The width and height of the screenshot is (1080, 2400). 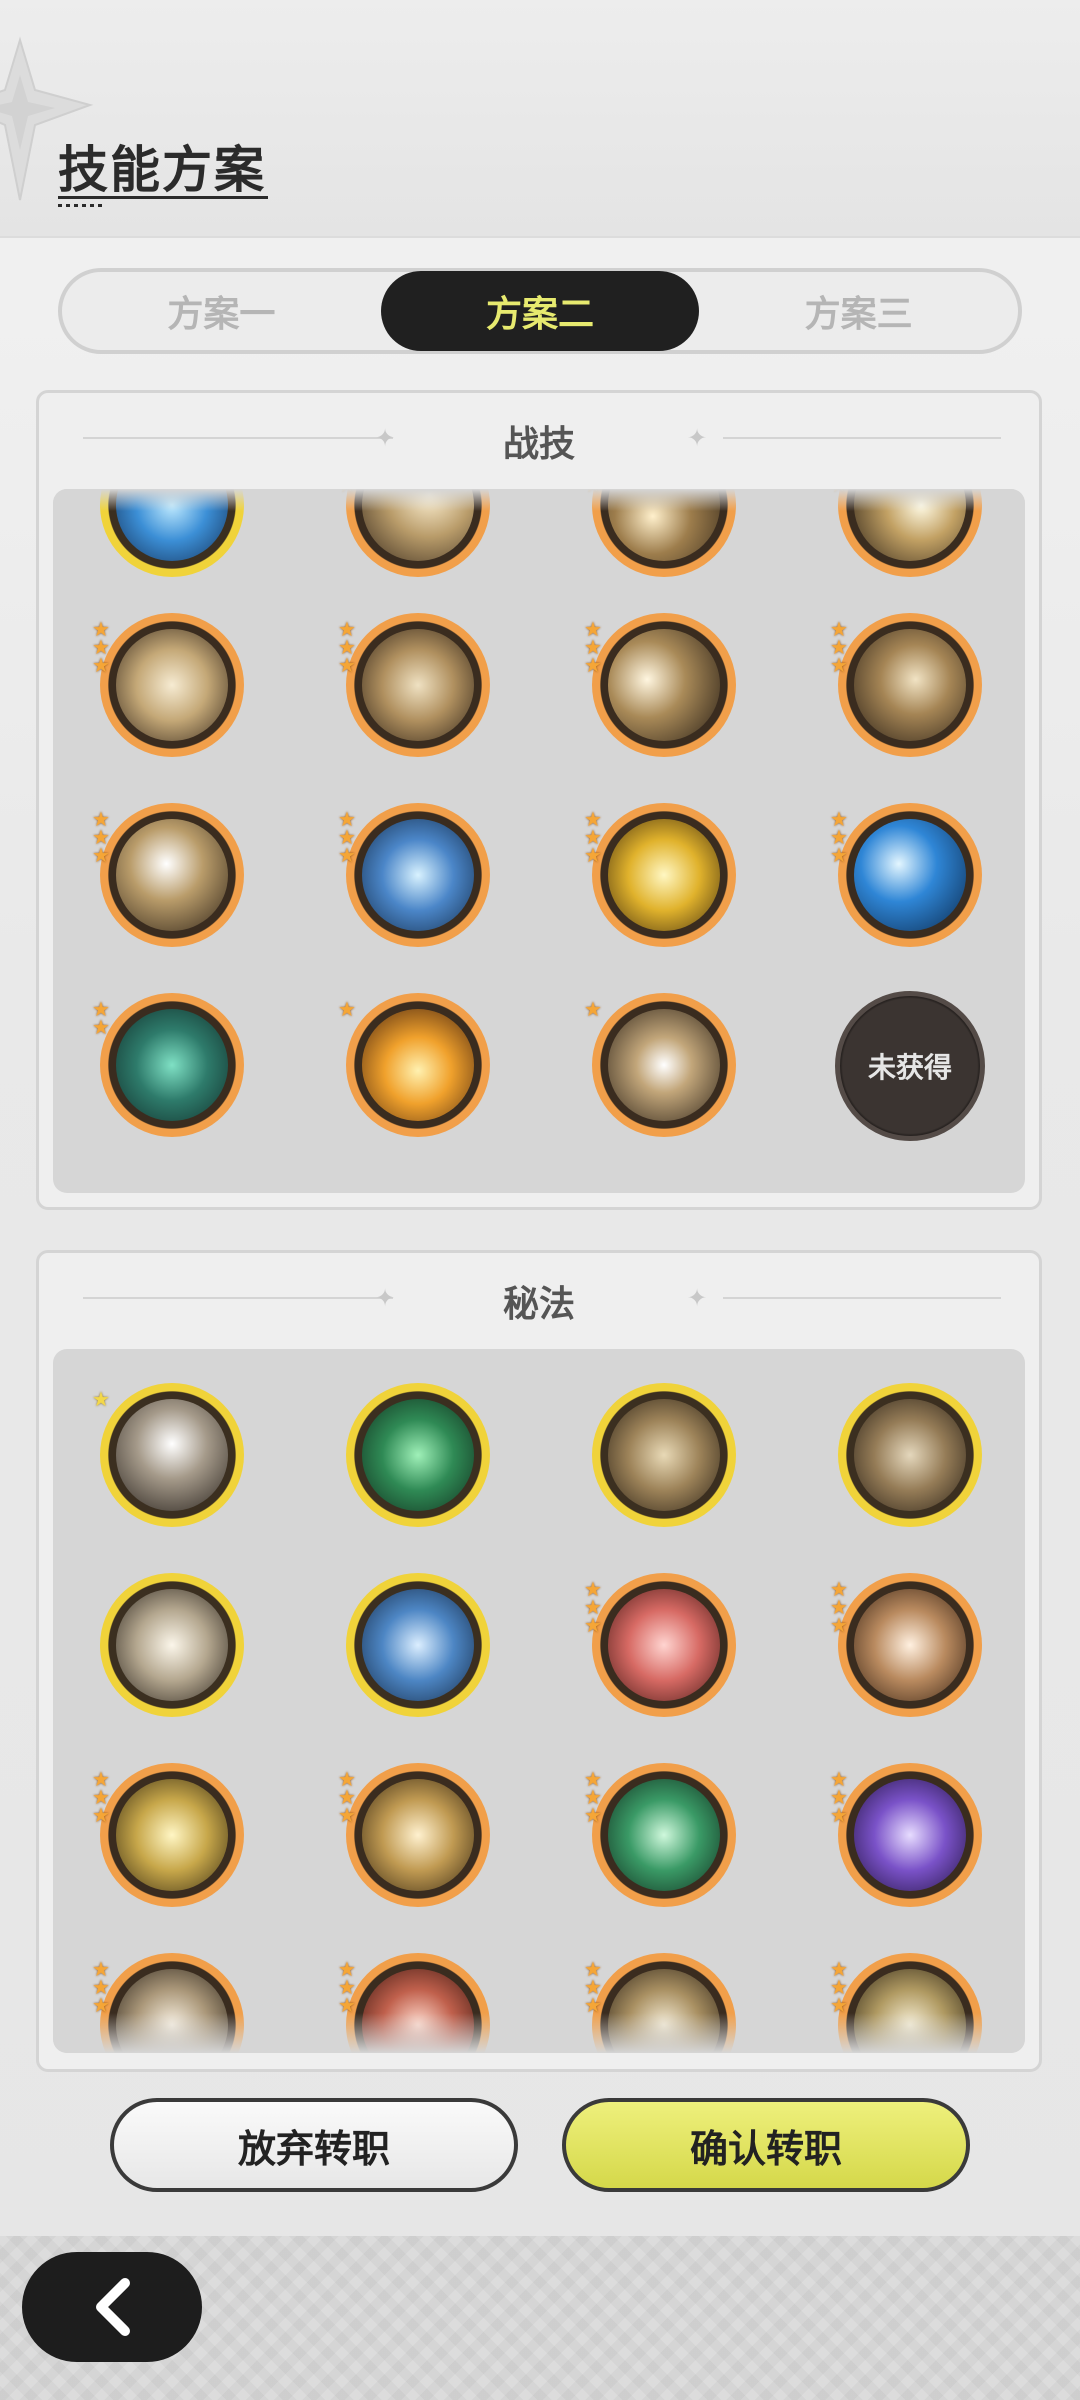 What do you see at coordinates (314, 2145) in the screenshot?
I see `abandon-class-change-button: 放弃转职` at bounding box center [314, 2145].